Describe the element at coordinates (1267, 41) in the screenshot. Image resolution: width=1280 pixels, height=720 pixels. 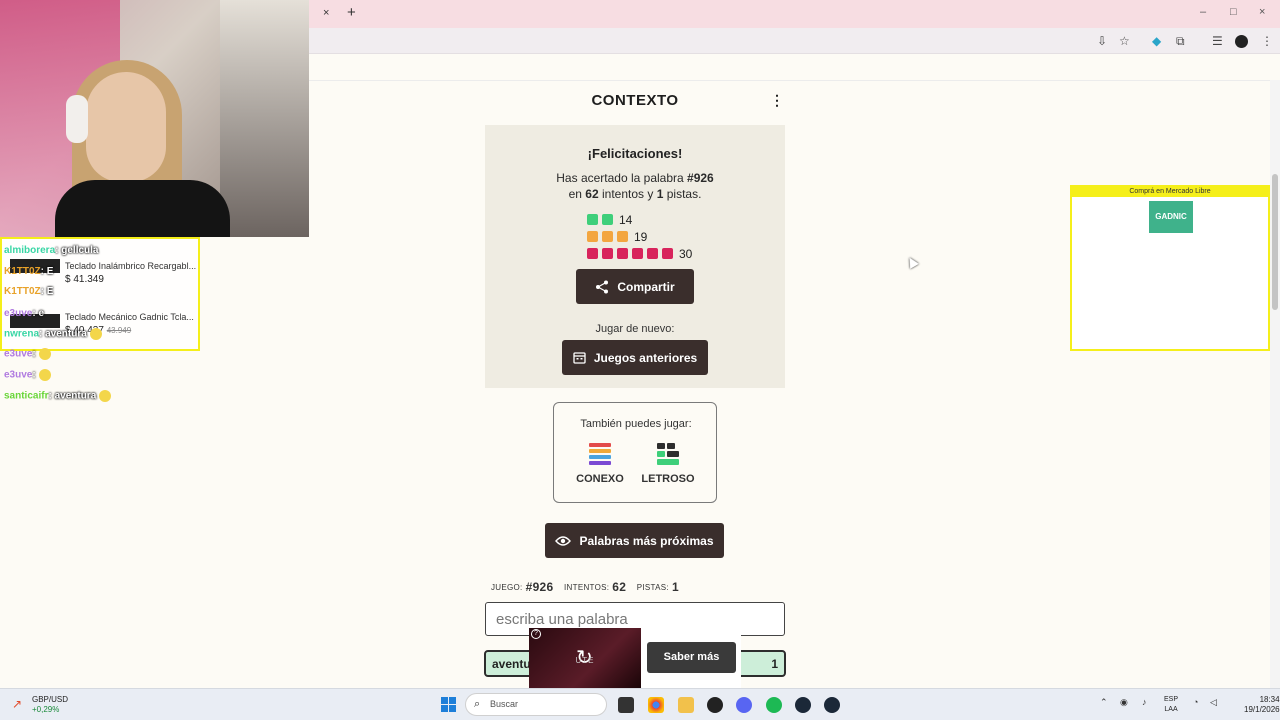
I see `browser-menu-icon: ⋮` at that location.